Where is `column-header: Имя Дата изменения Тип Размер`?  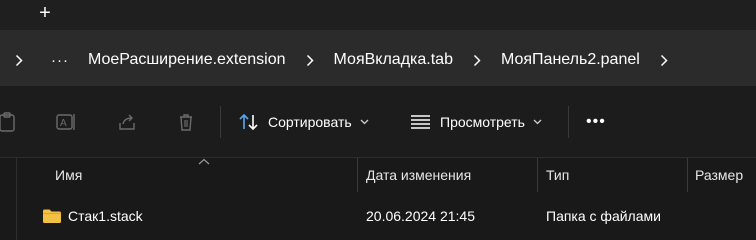 column-header: Имя Дата изменения Тип Размер is located at coordinates (378, 175).